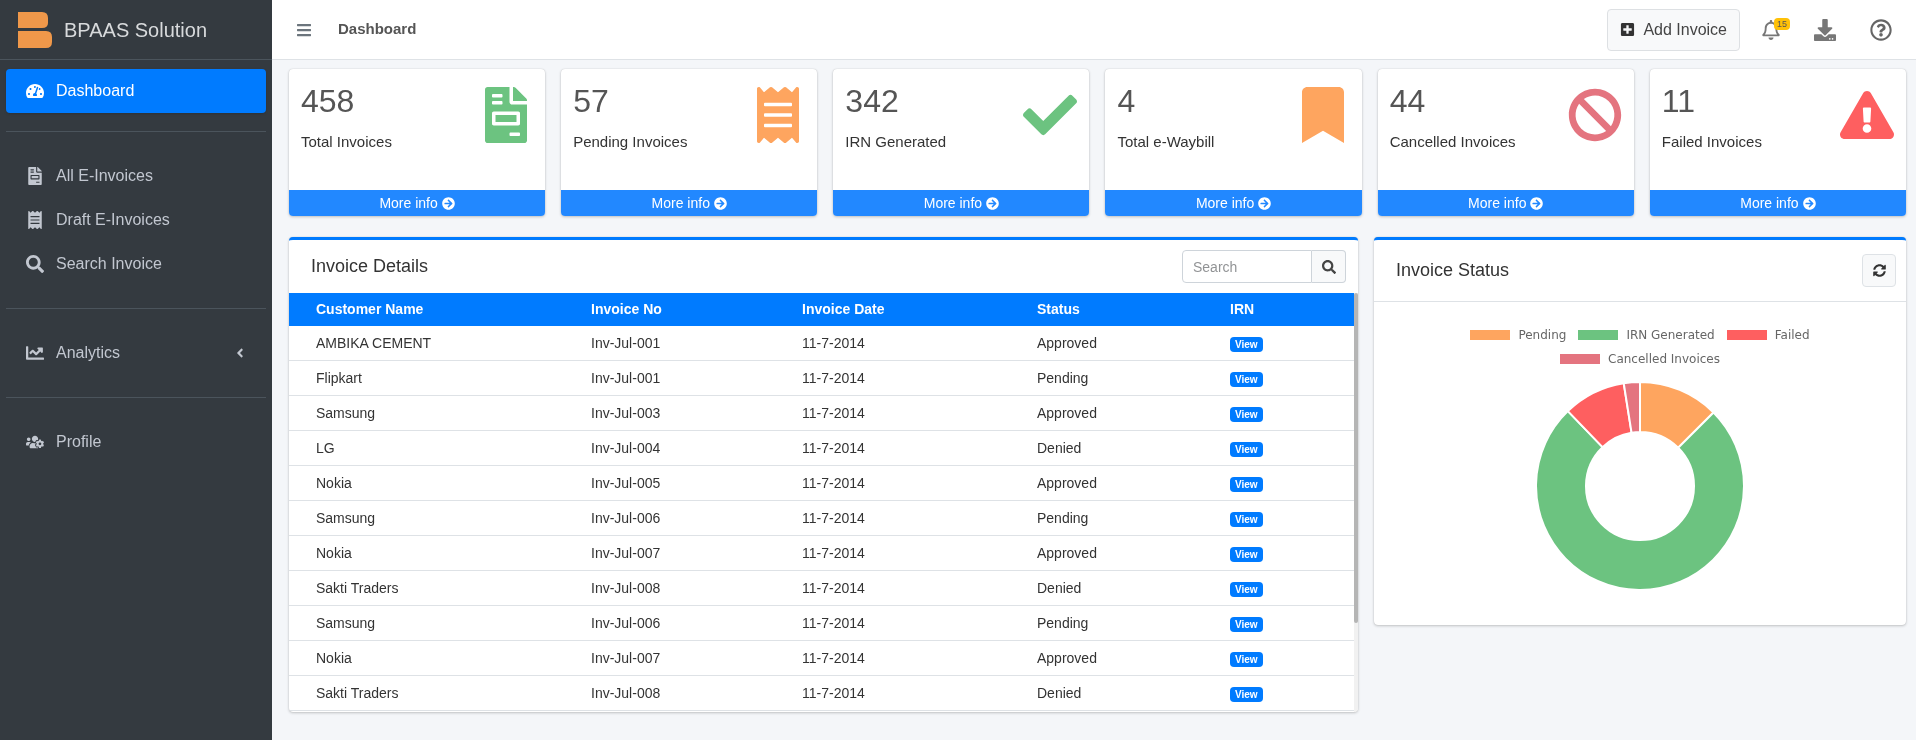  What do you see at coordinates (35, 91) in the screenshot?
I see `dashboard-gauge-icon` at bounding box center [35, 91].